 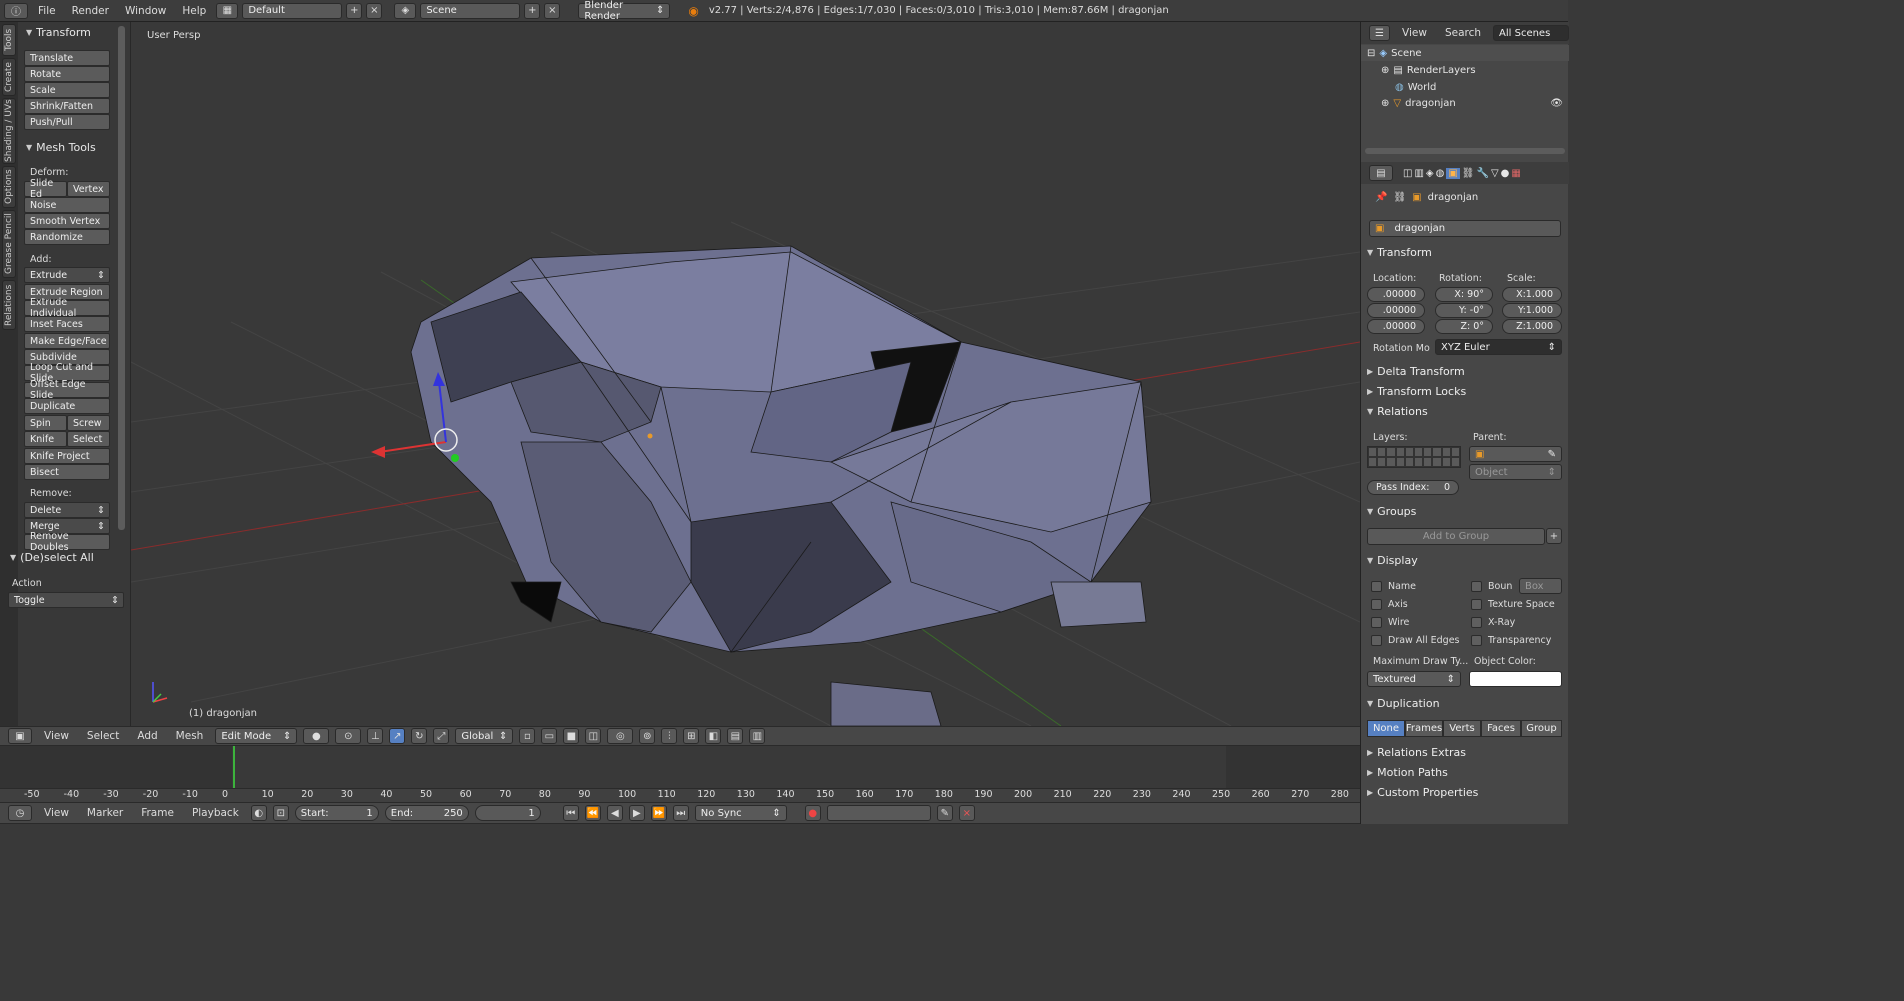 What do you see at coordinates (121, 278) in the screenshot?
I see `tool-shelf-scrollbar` at bounding box center [121, 278].